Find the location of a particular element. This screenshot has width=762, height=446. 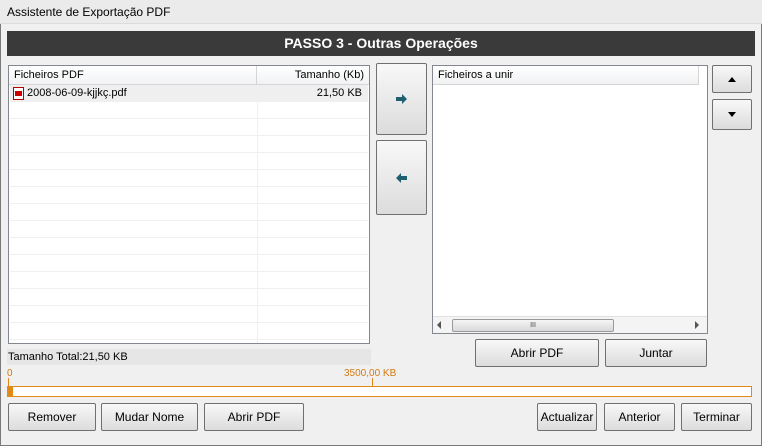

scroll-left-icon is located at coordinates (439, 325).